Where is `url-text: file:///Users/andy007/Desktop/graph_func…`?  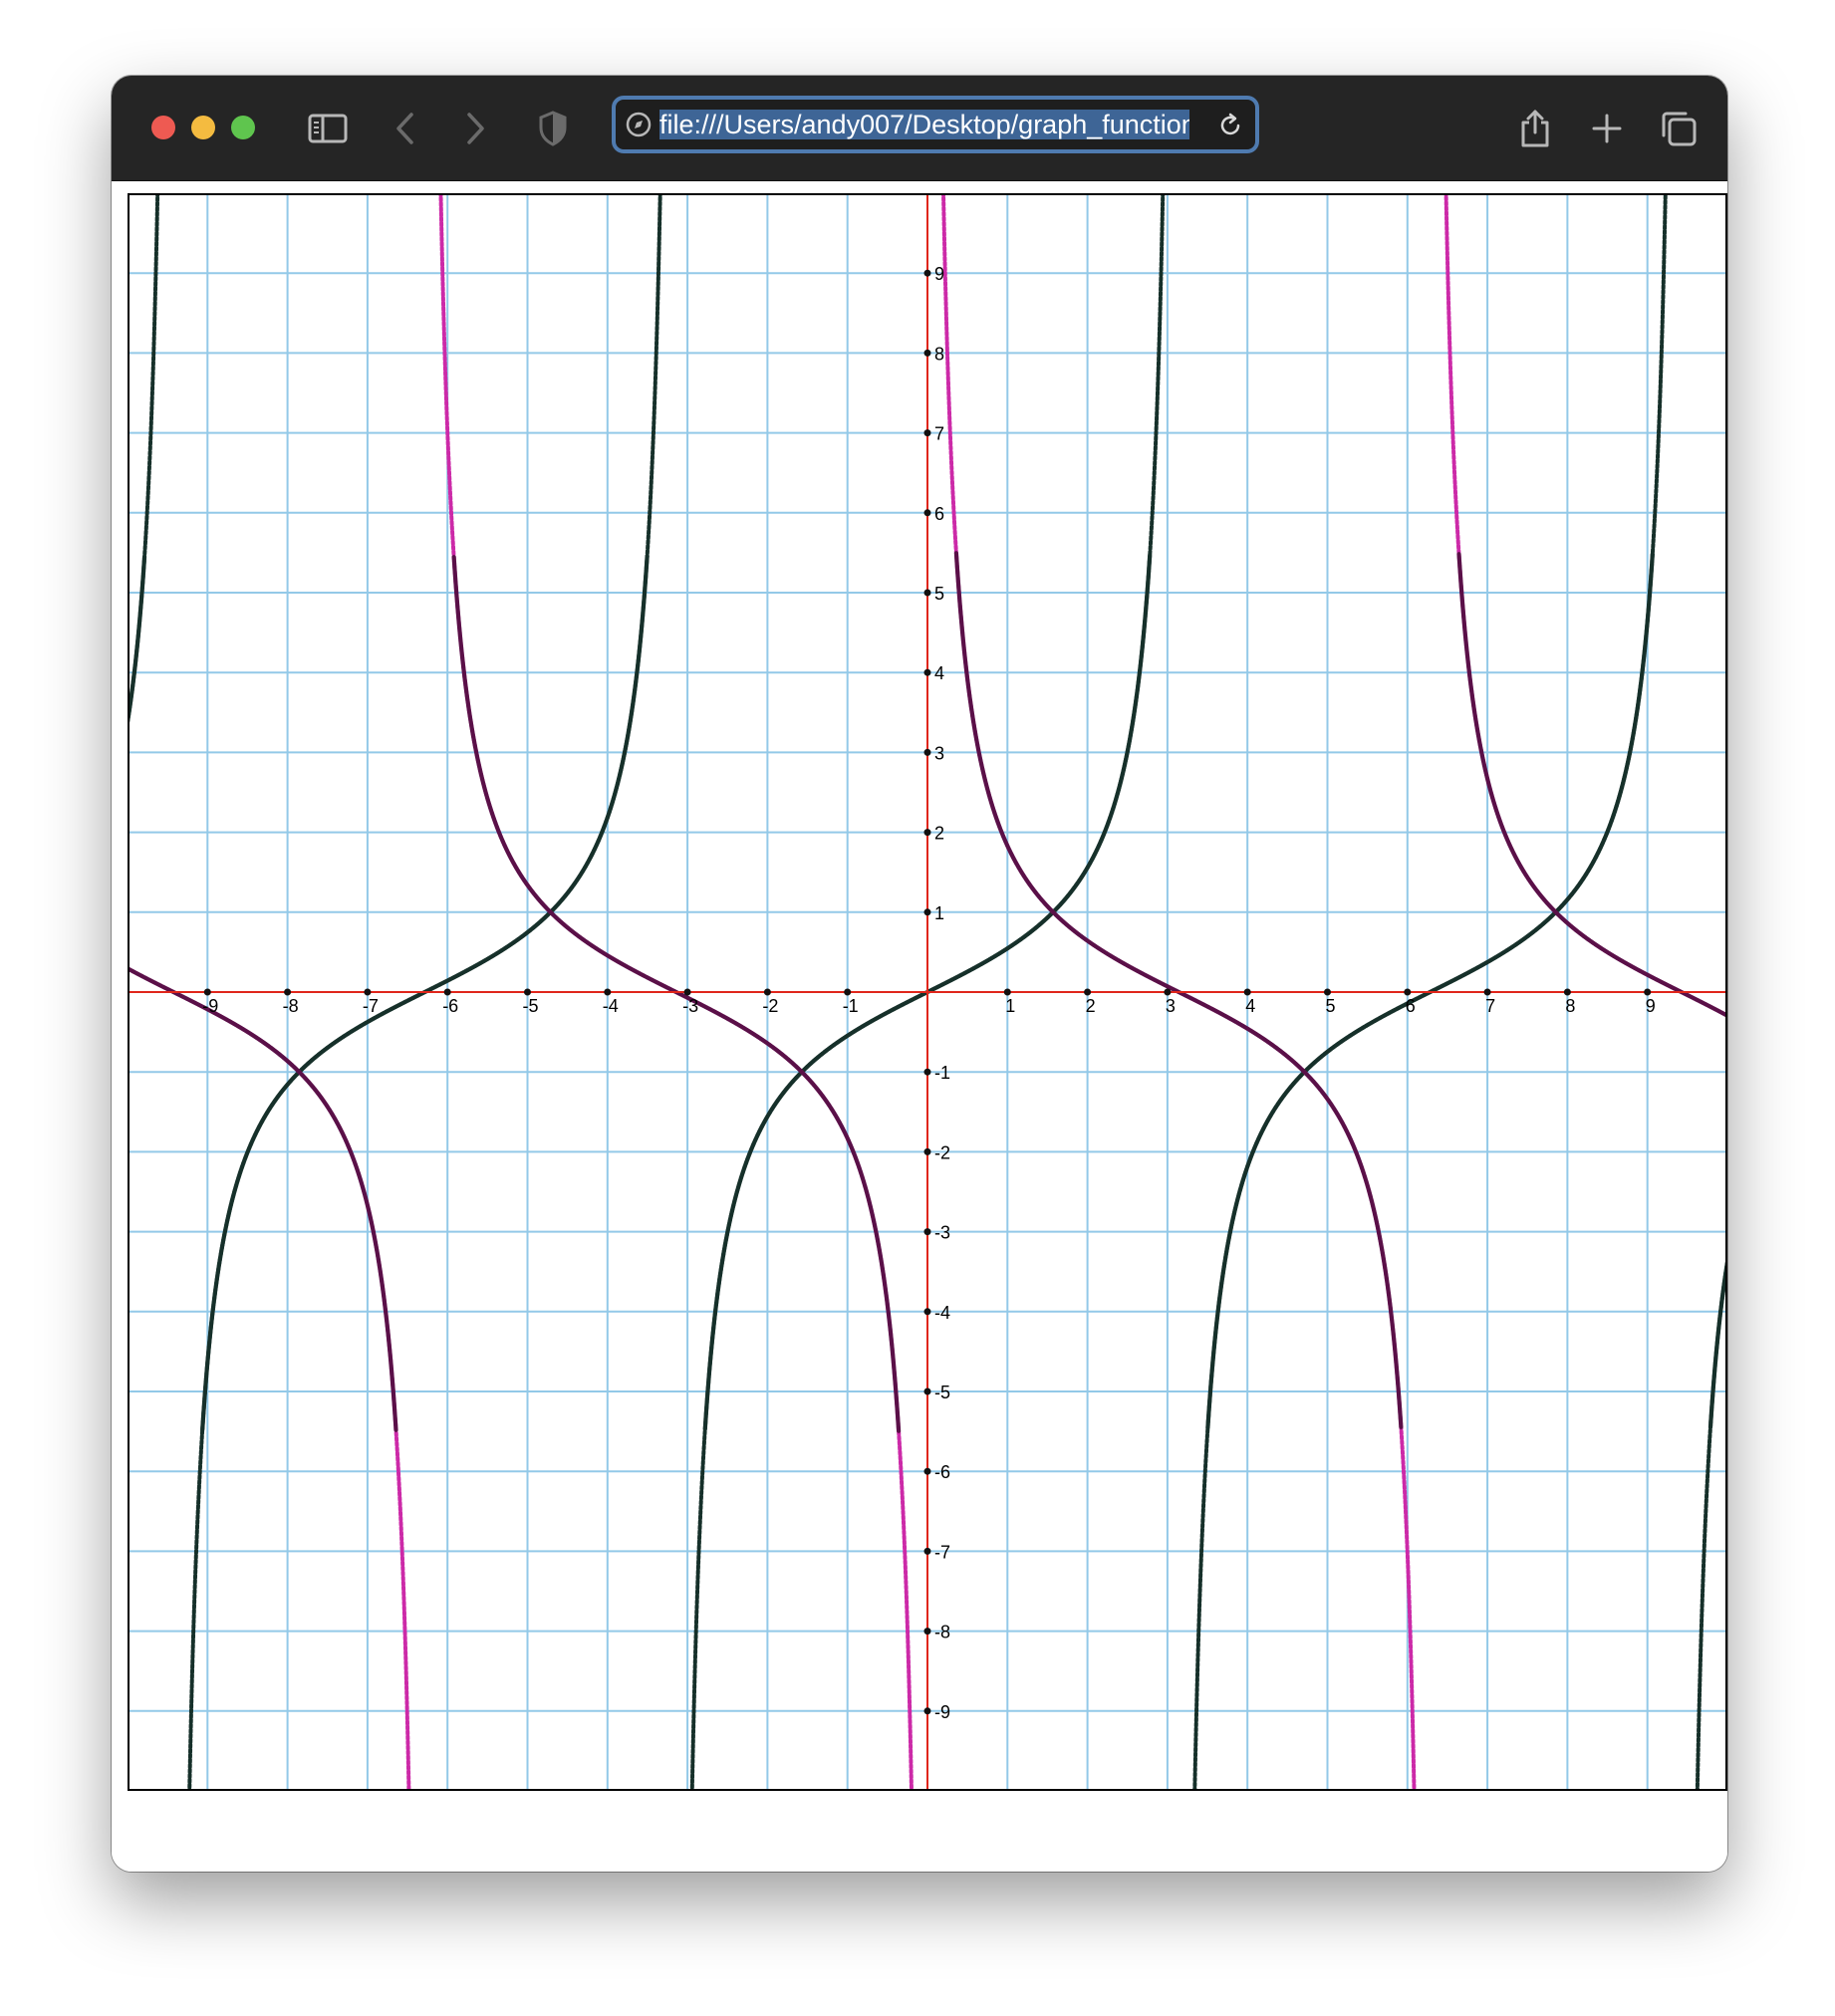 url-text: file:///Users/andy007/Desktop/graph_func… is located at coordinates (924, 124).